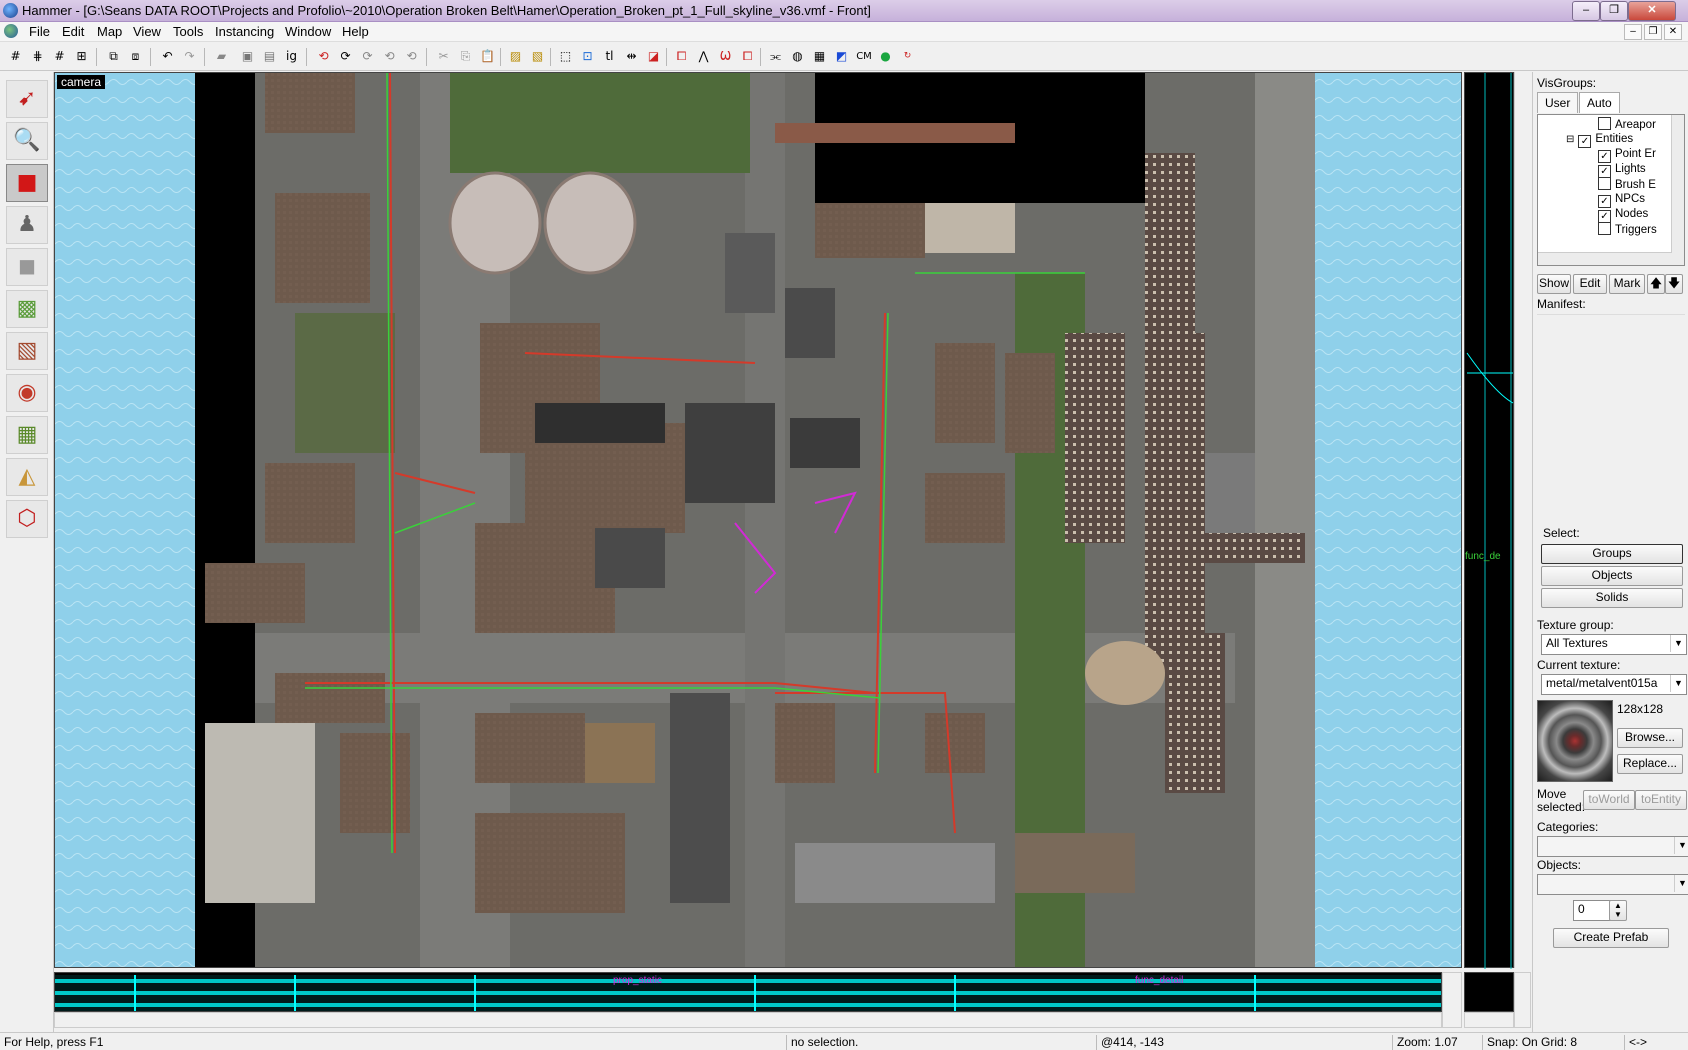 Image resolution: width=1688 pixels, height=1050 pixels. What do you see at coordinates (1623, 215) in the screenshot?
I see `visgroup-row: ✓ Nodes` at bounding box center [1623, 215].